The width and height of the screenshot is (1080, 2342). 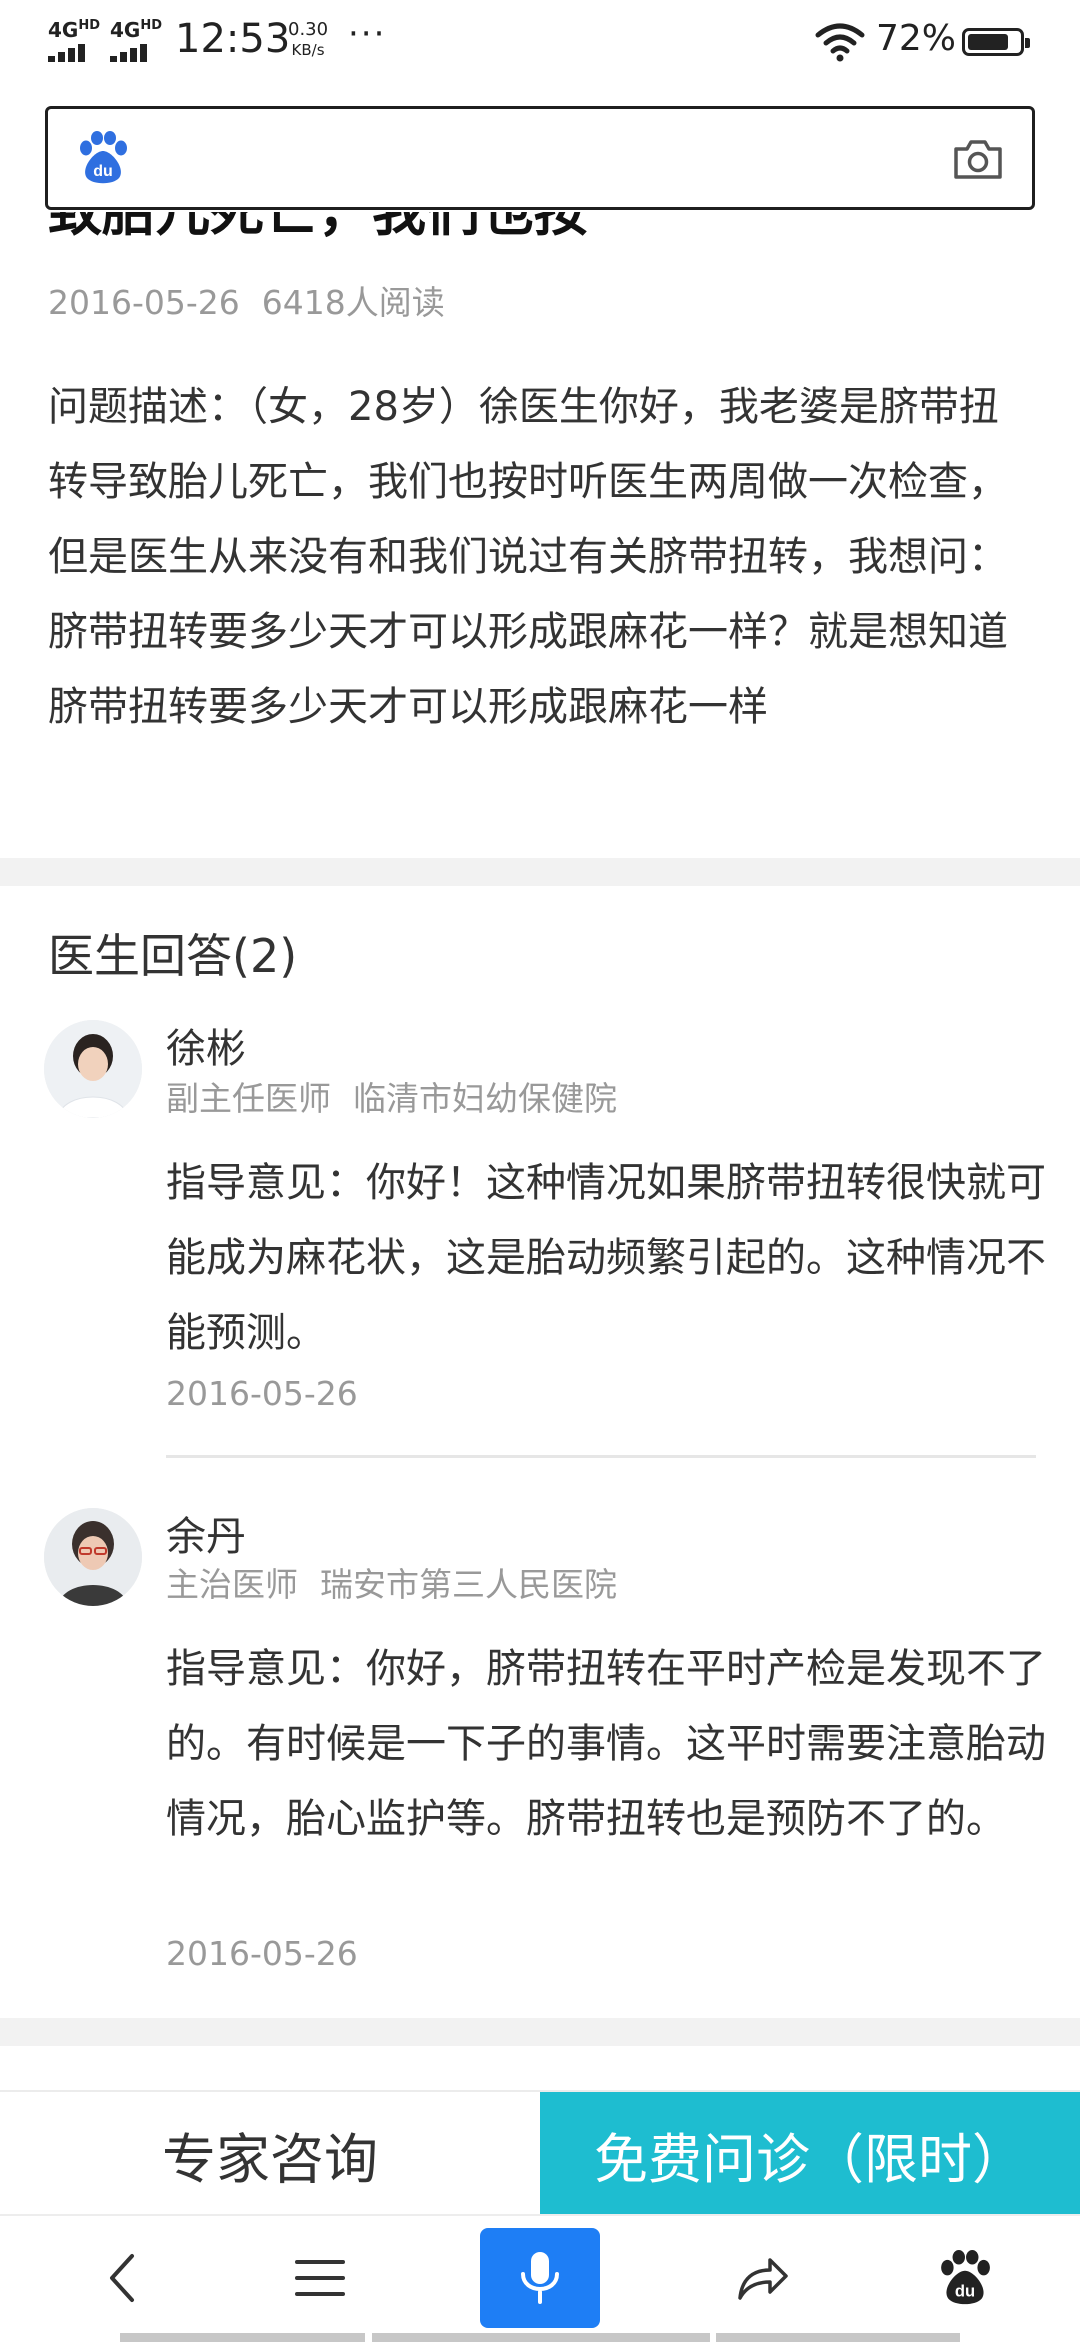 What do you see at coordinates (74, 30) in the screenshot?
I see `network-indicator-1: 4GHD` at bounding box center [74, 30].